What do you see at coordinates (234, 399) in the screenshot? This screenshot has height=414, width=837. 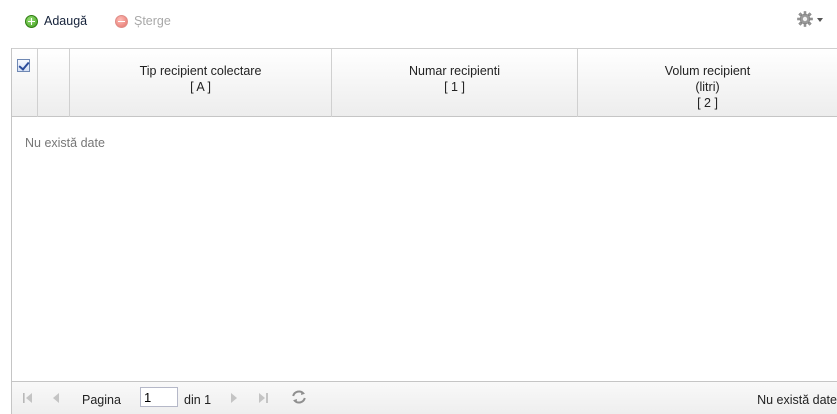 I see `next-page-icon` at bounding box center [234, 399].